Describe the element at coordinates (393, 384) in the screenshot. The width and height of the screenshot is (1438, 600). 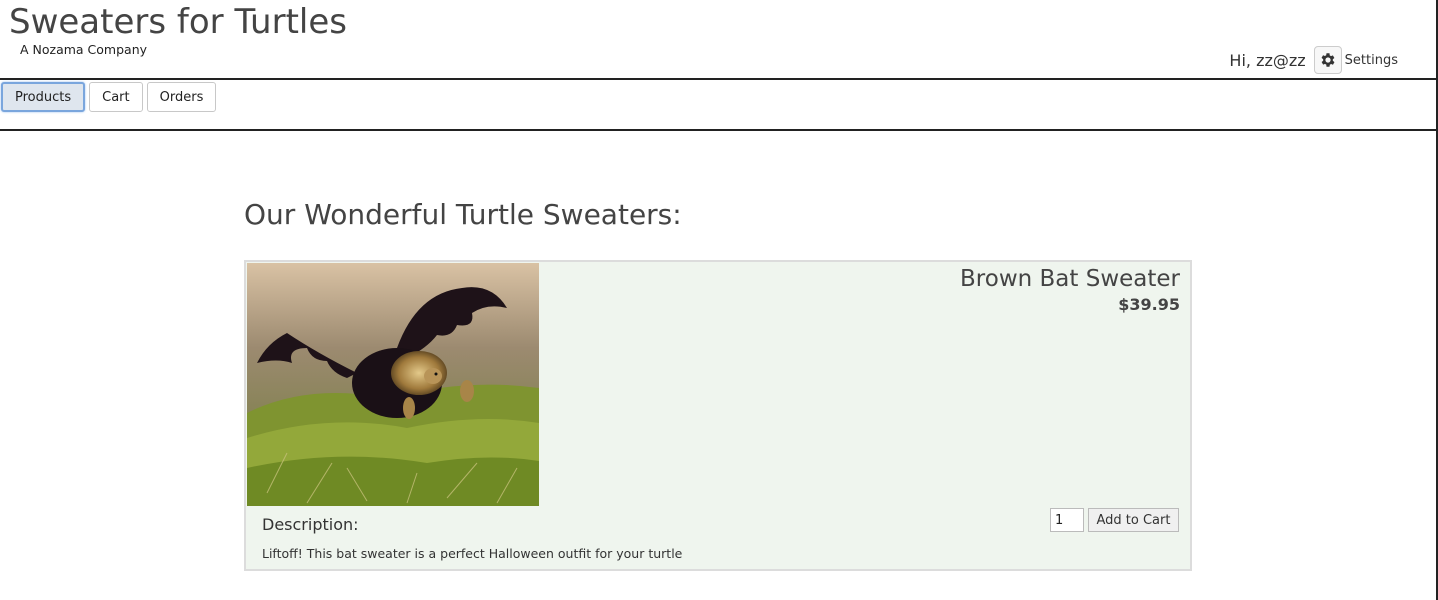
I see `product-image` at that location.